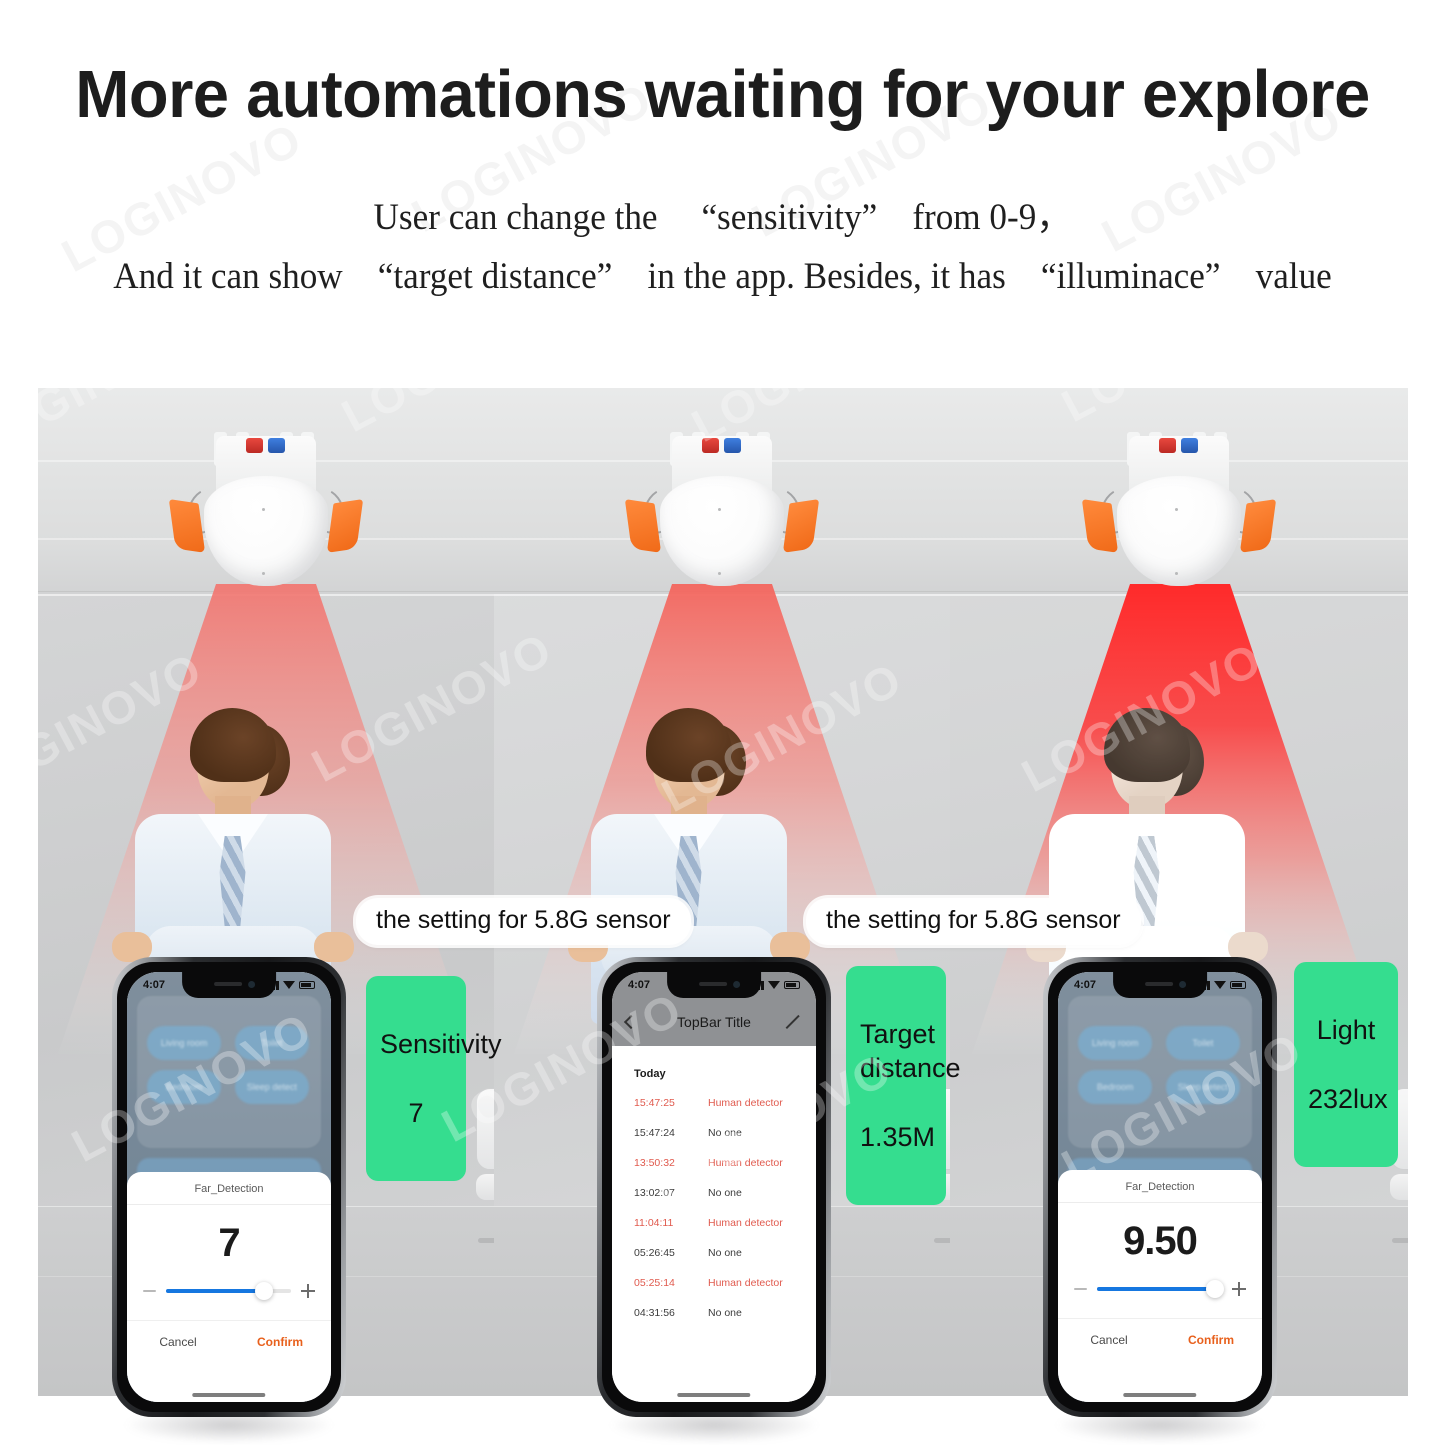  What do you see at coordinates (416, 1112) in the screenshot?
I see `badge-sensitivity-value: 7` at bounding box center [416, 1112].